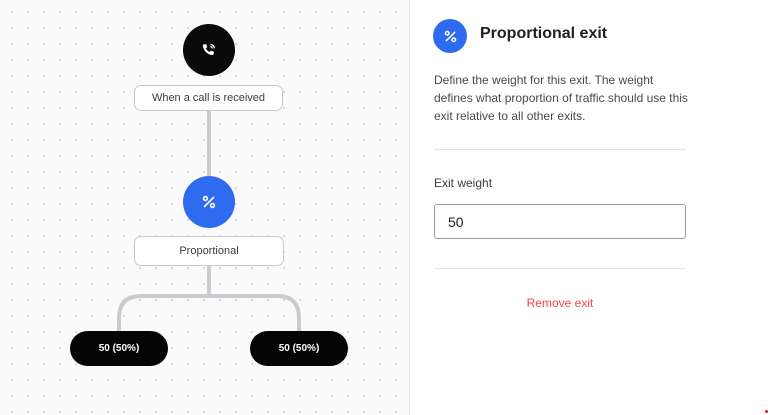 This screenshot has width=770, height=415. I want to click on trigger-node, so click(209, 50).